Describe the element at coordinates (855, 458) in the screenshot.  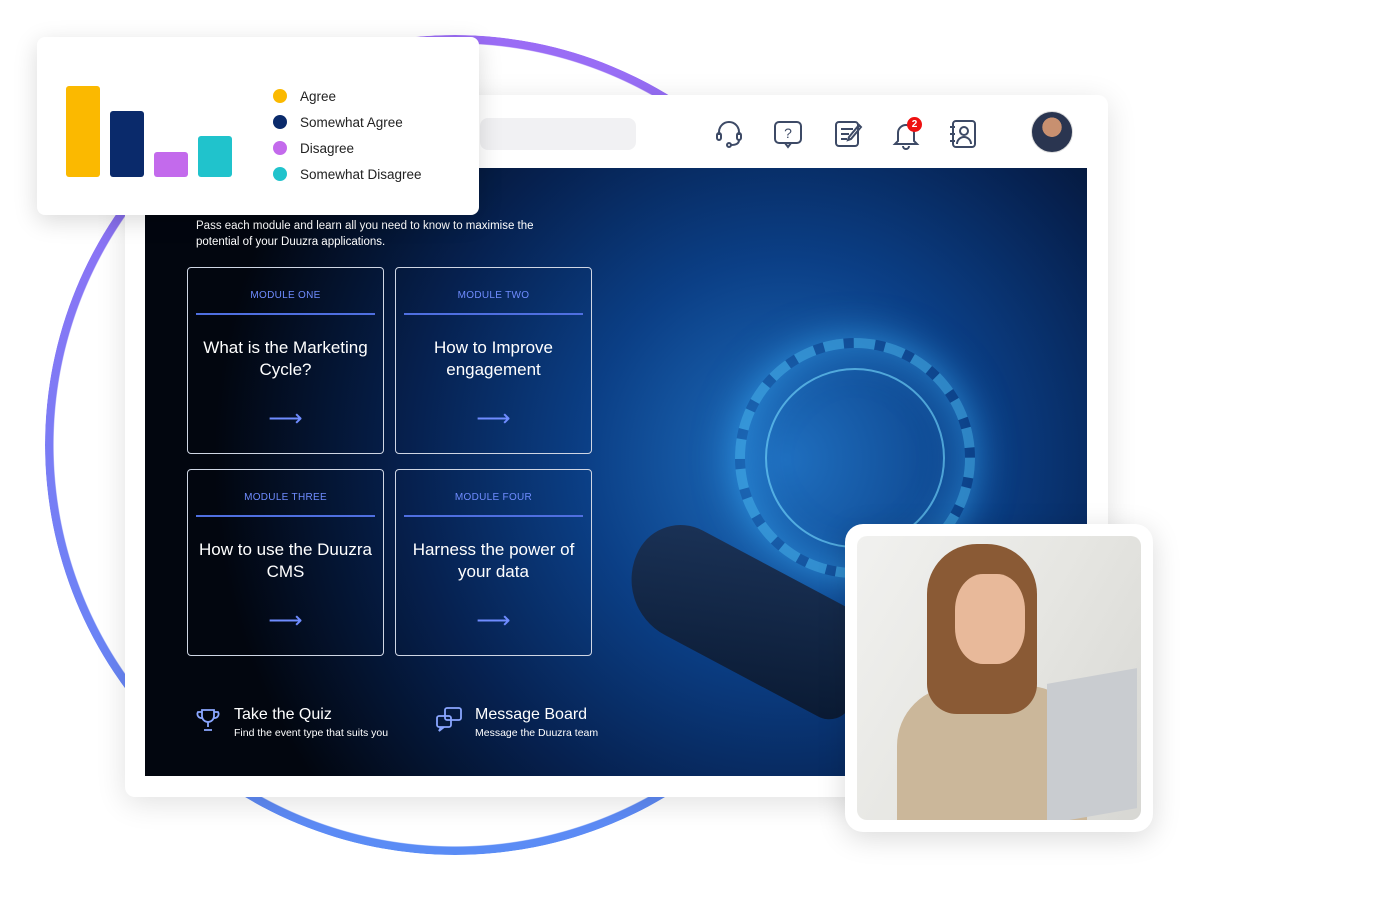
I see `globe-graphic` at that location.